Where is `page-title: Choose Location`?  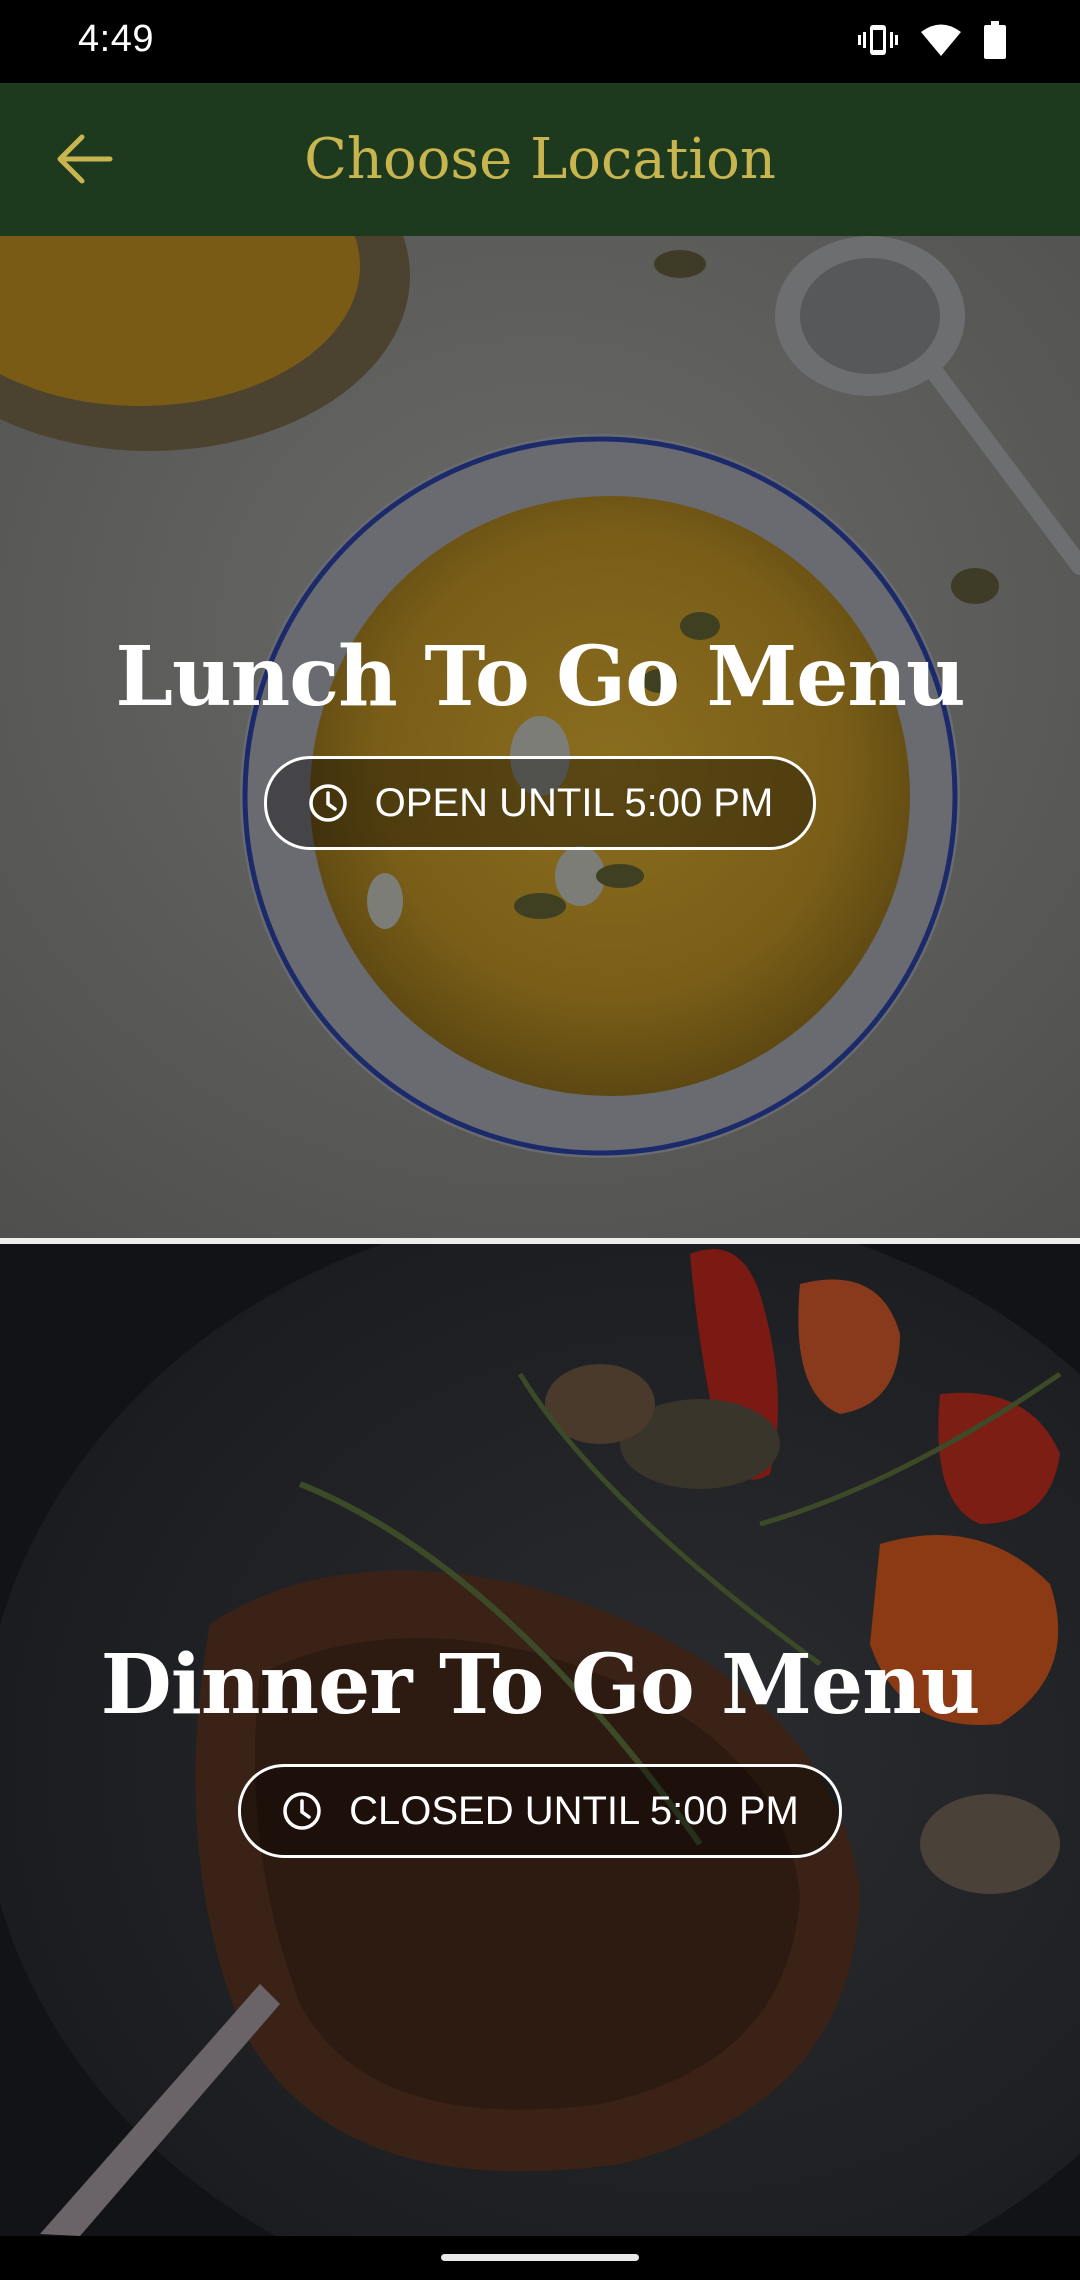 page-title: Choose Location is located at coordinates (540, 159).